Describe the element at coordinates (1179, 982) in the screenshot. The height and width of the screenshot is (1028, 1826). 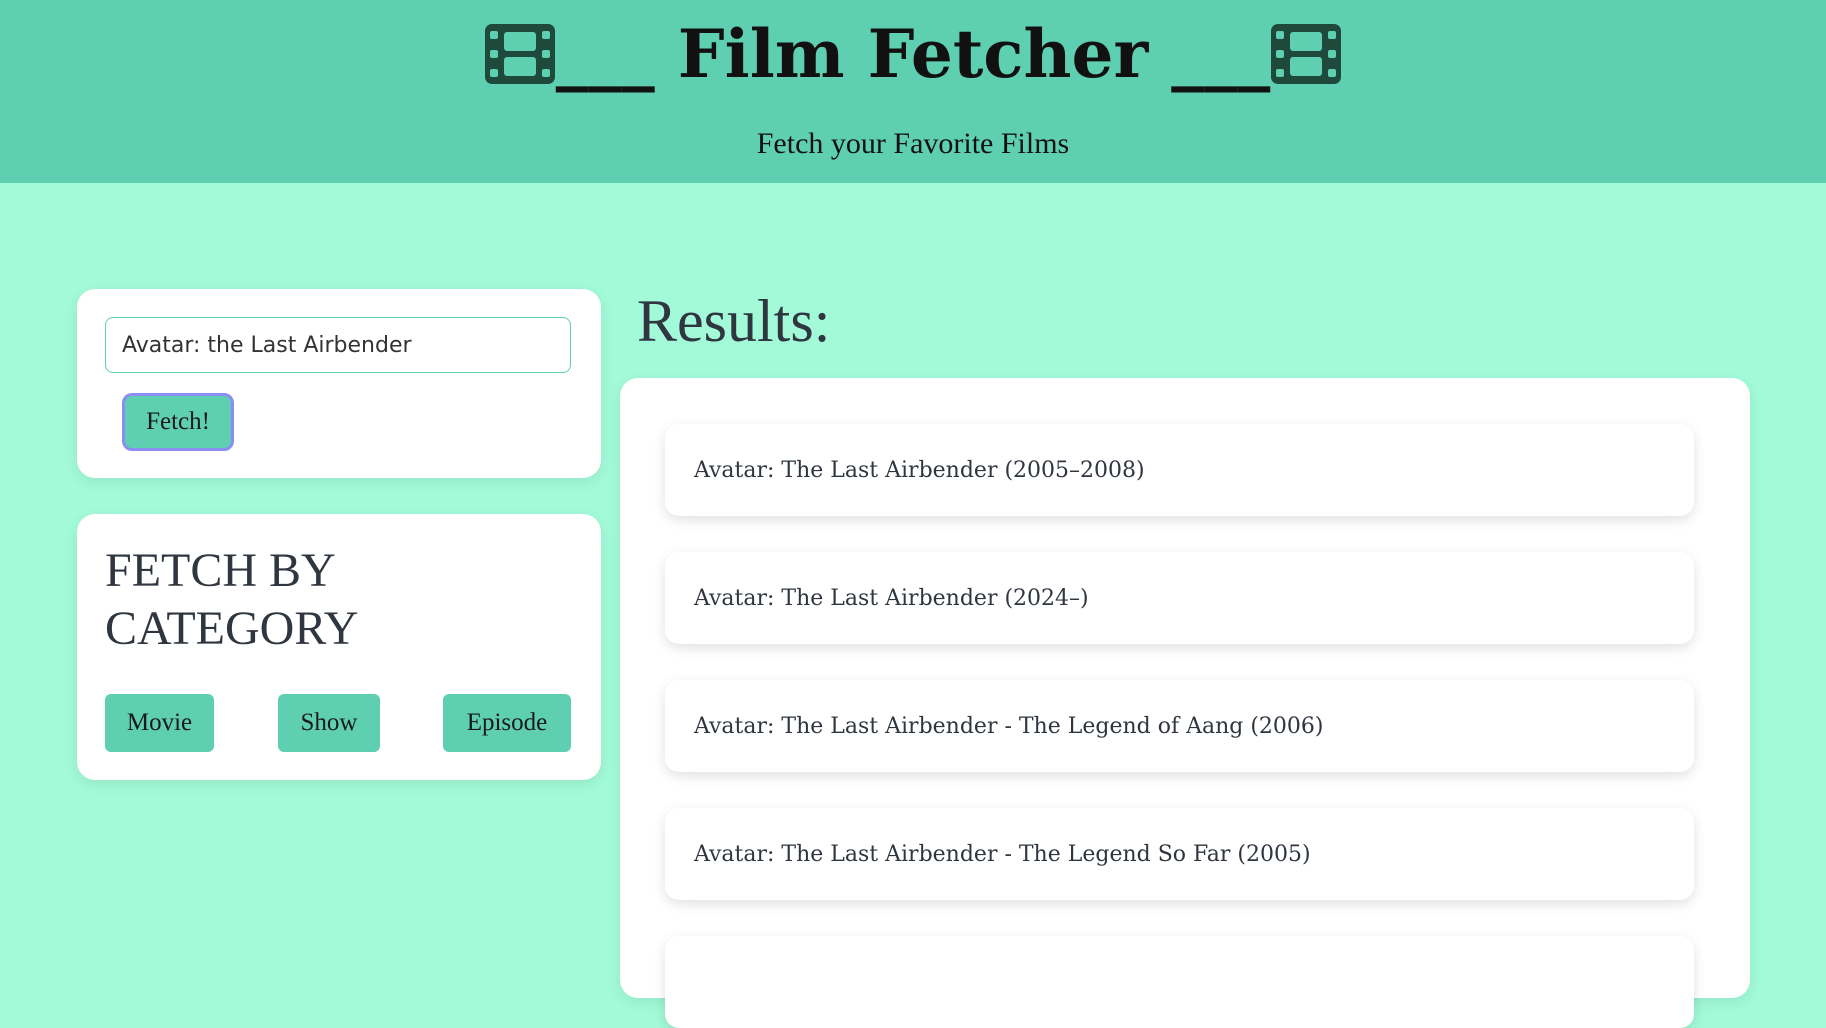
I see `result-item-partial` at that location.